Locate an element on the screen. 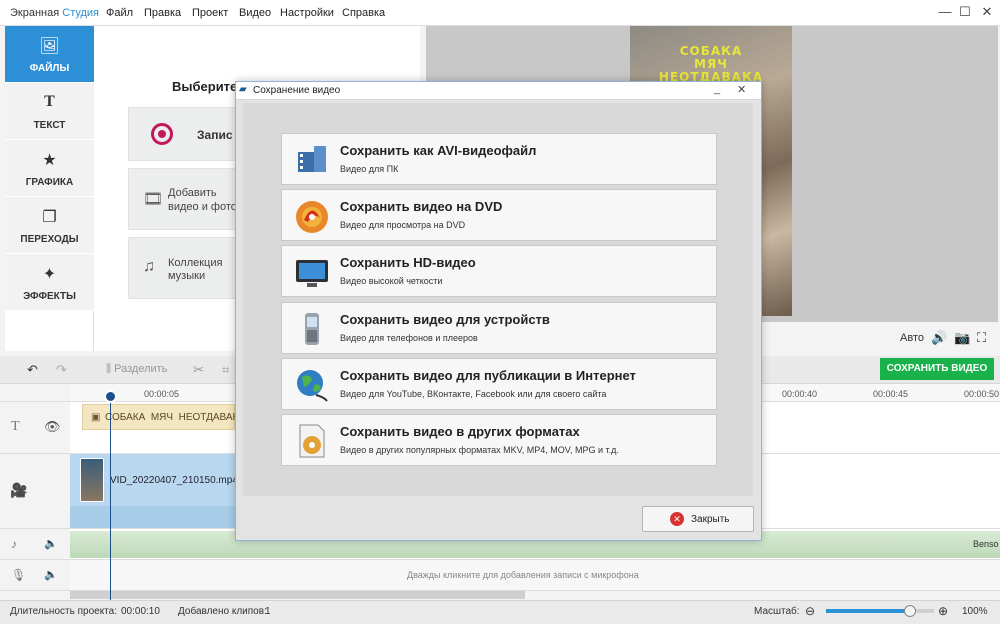 This screenshot has height=624, width=1000. close-button-label: Закрыть is located at coordinates (710, 519).